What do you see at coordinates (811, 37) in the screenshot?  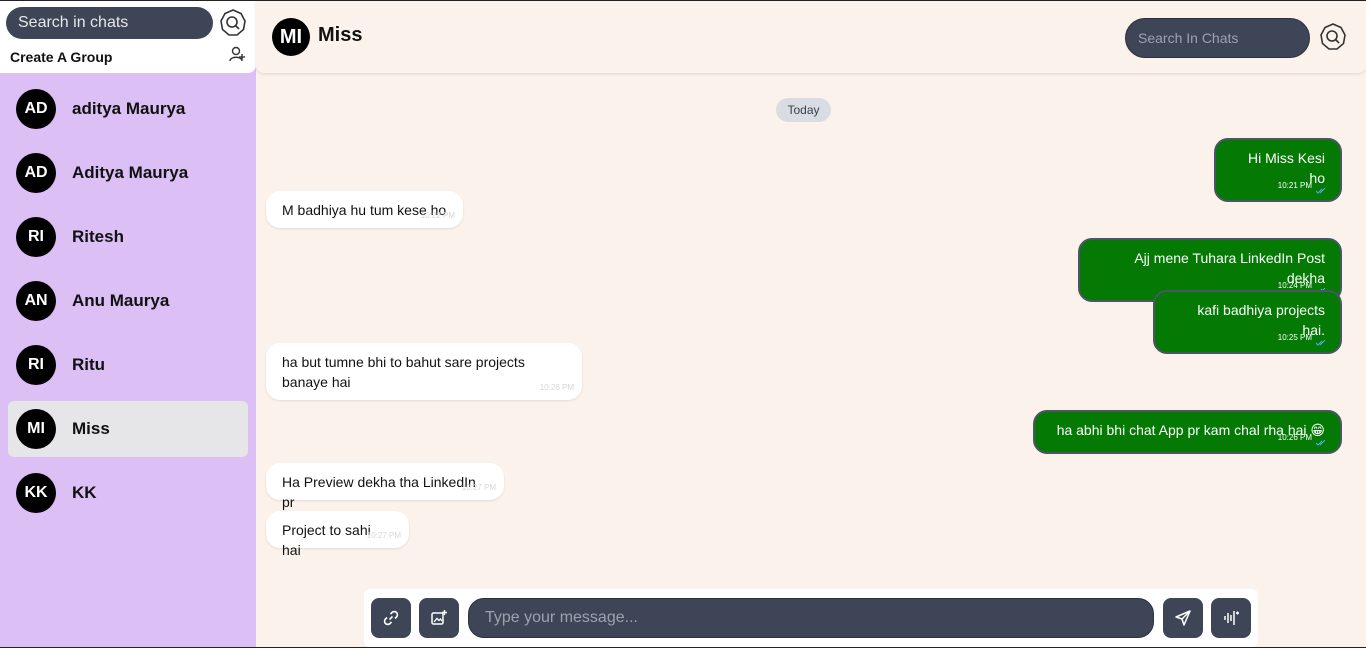 I see `chat-header: MI Miss Search In Chats` at bounding box center [811, 37].